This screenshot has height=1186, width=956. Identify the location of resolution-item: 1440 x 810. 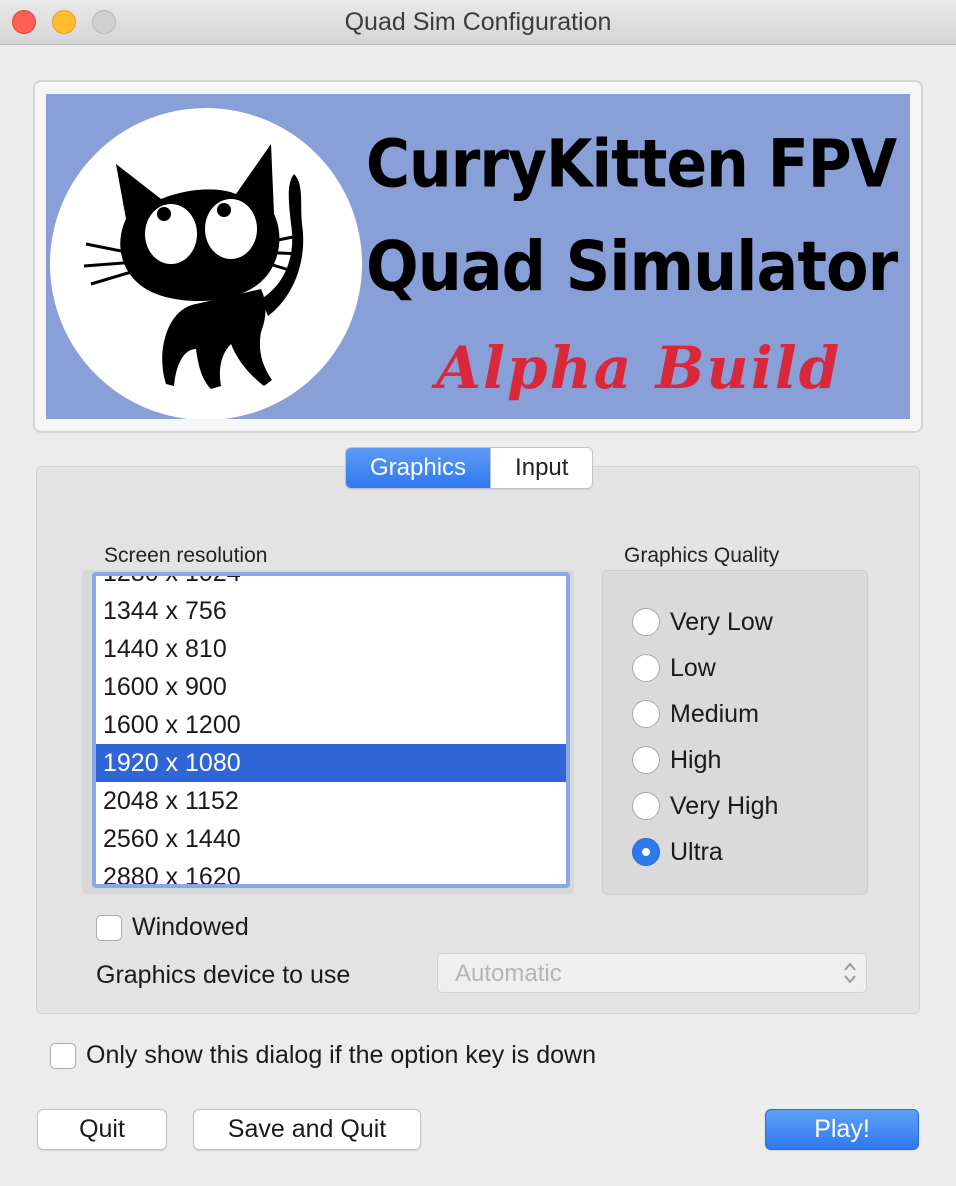
(331, 649).